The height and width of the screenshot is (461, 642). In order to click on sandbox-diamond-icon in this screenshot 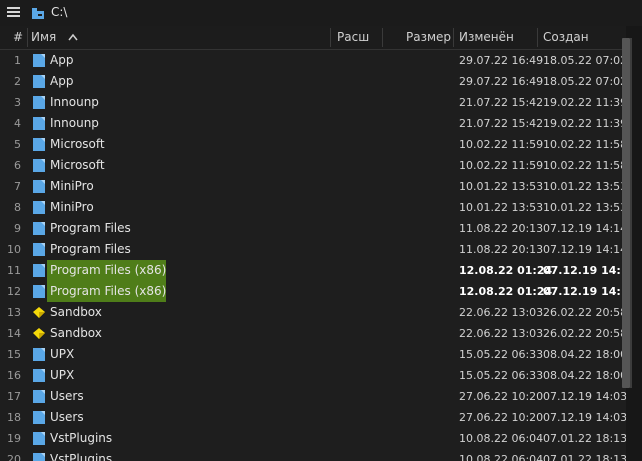, I will do `click(39, 333)`.